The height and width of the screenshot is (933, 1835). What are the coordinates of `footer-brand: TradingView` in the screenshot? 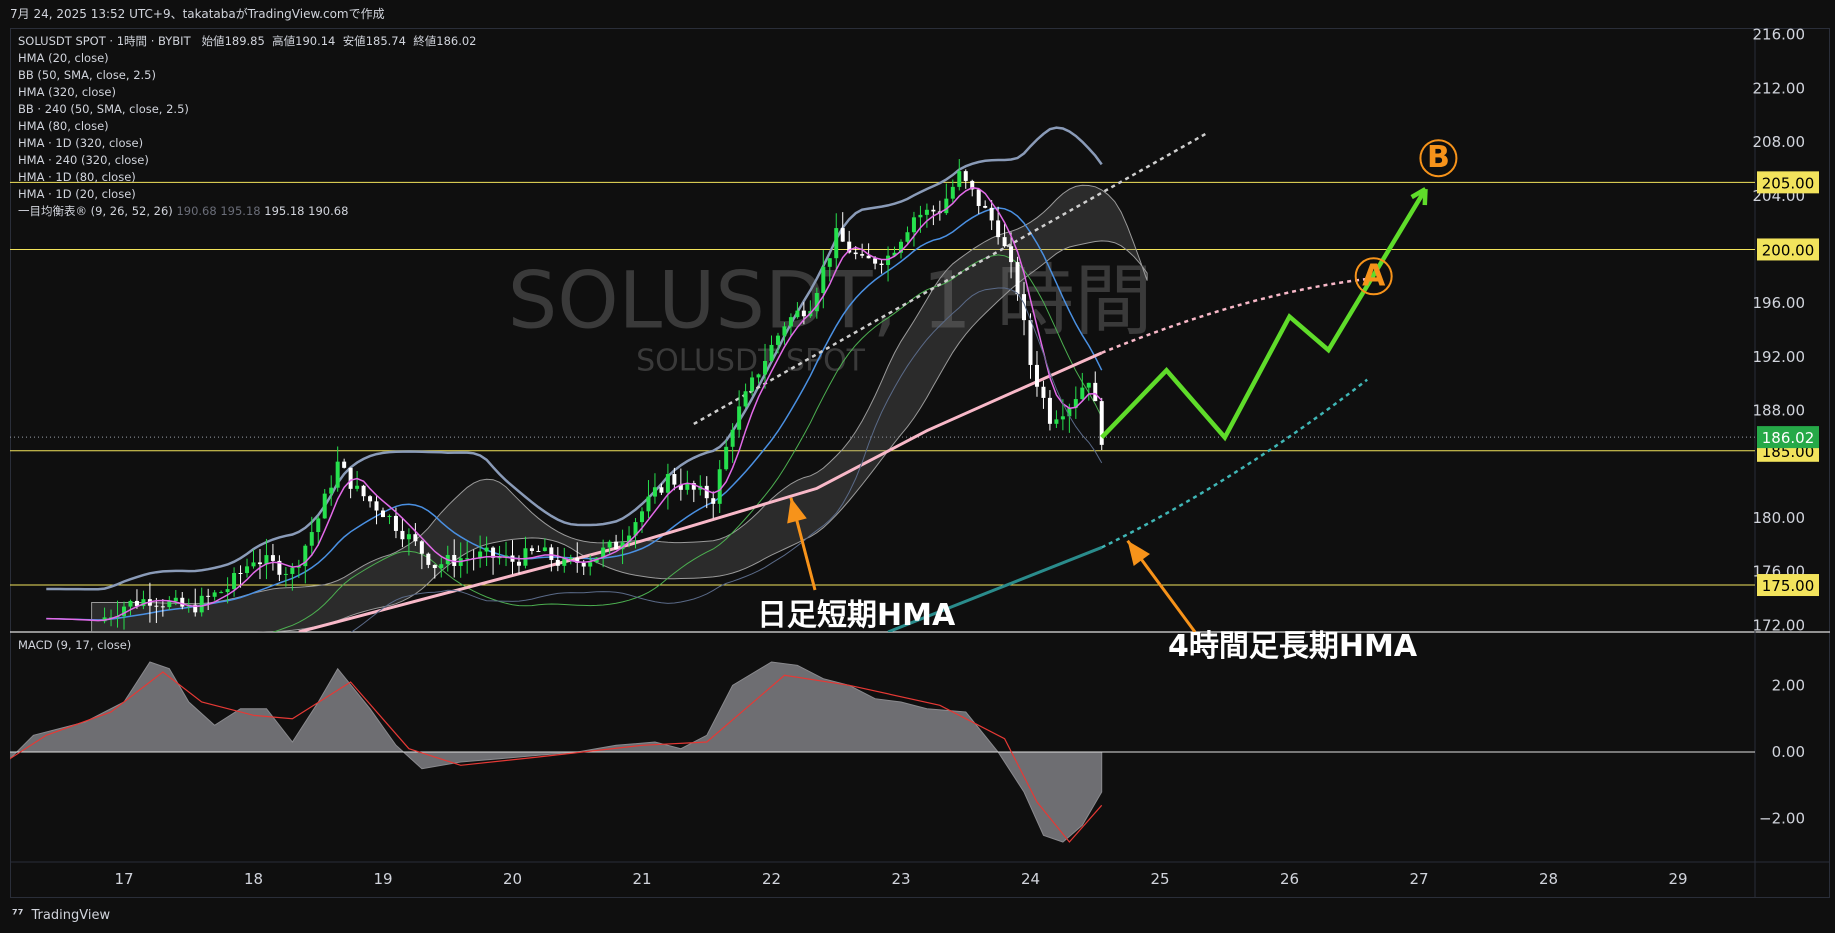 It's located at (71, 915).